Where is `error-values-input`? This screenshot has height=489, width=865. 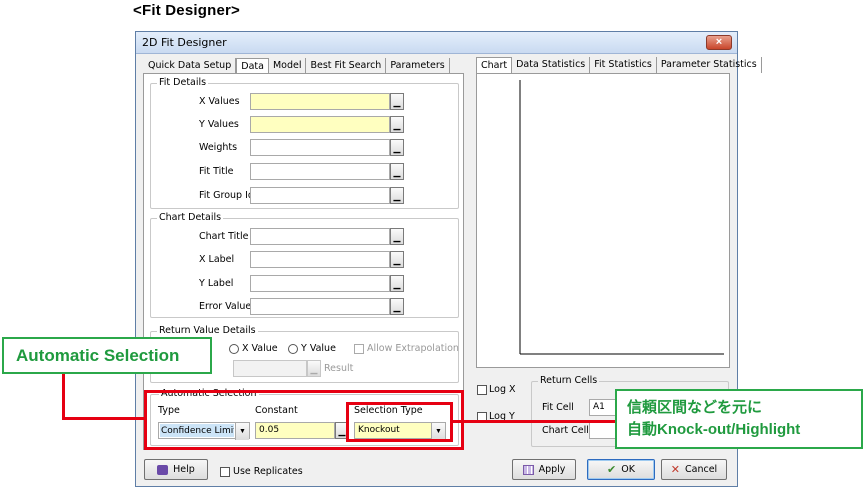
error-values-input is located at coordinates (320, 306).